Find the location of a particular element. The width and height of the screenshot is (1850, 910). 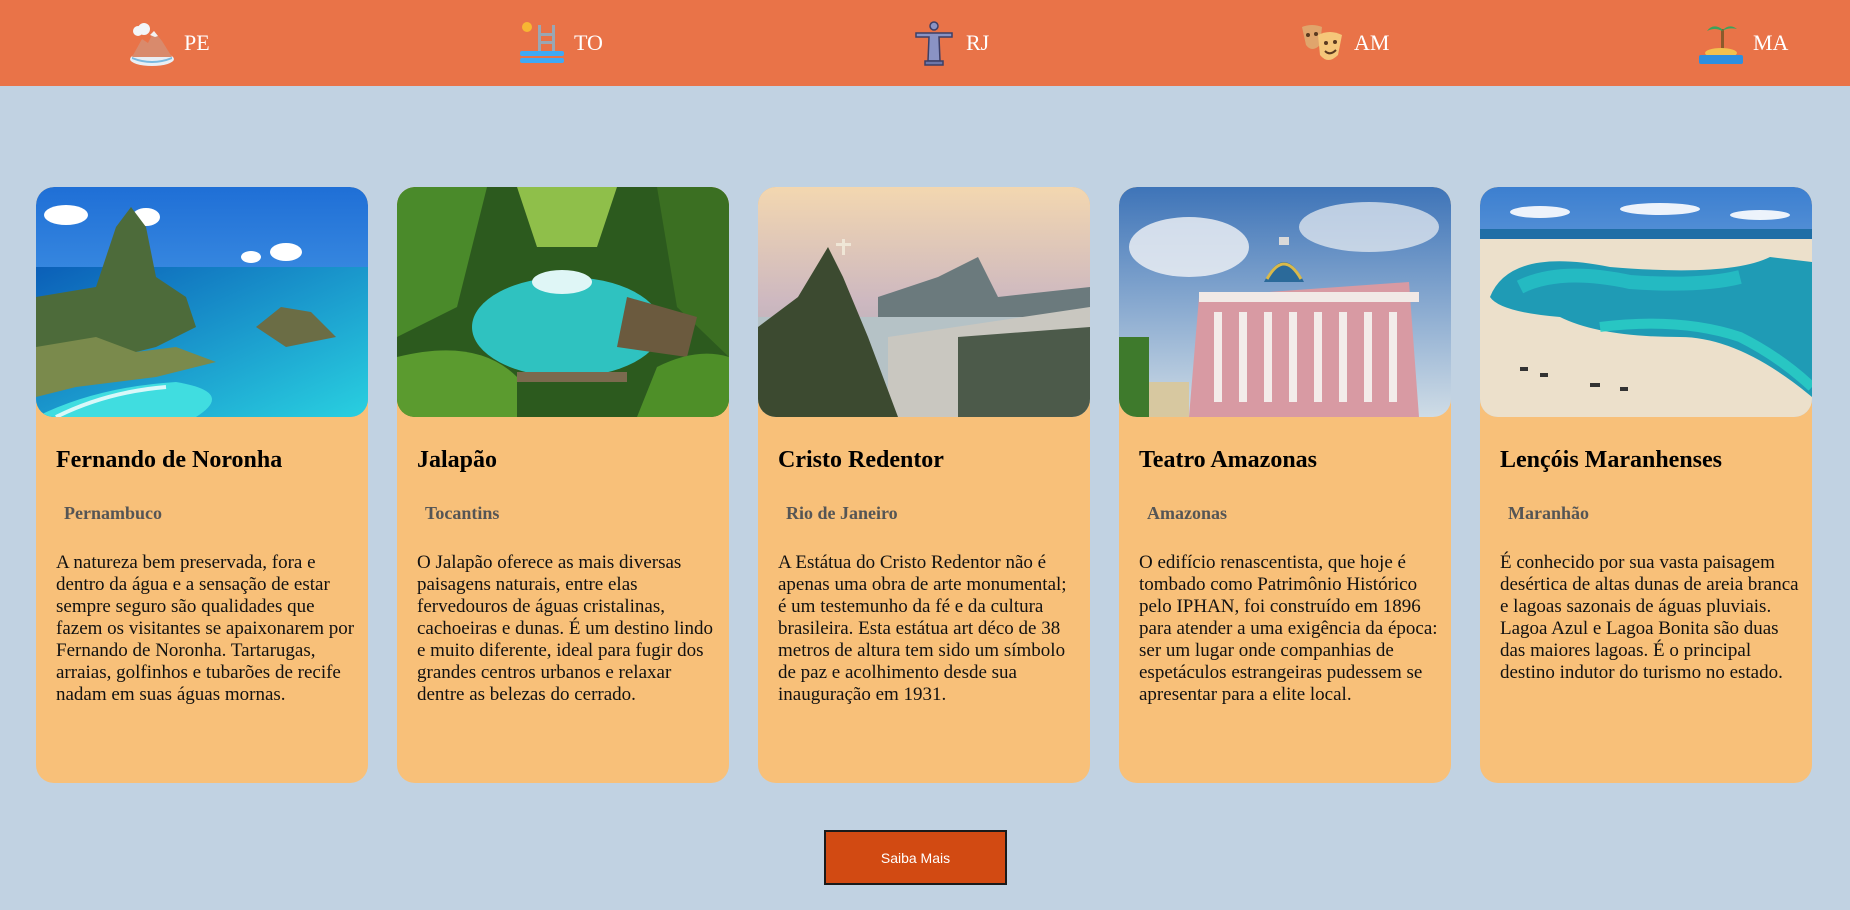

lencois-photo is located at coordinates (1646, 302).